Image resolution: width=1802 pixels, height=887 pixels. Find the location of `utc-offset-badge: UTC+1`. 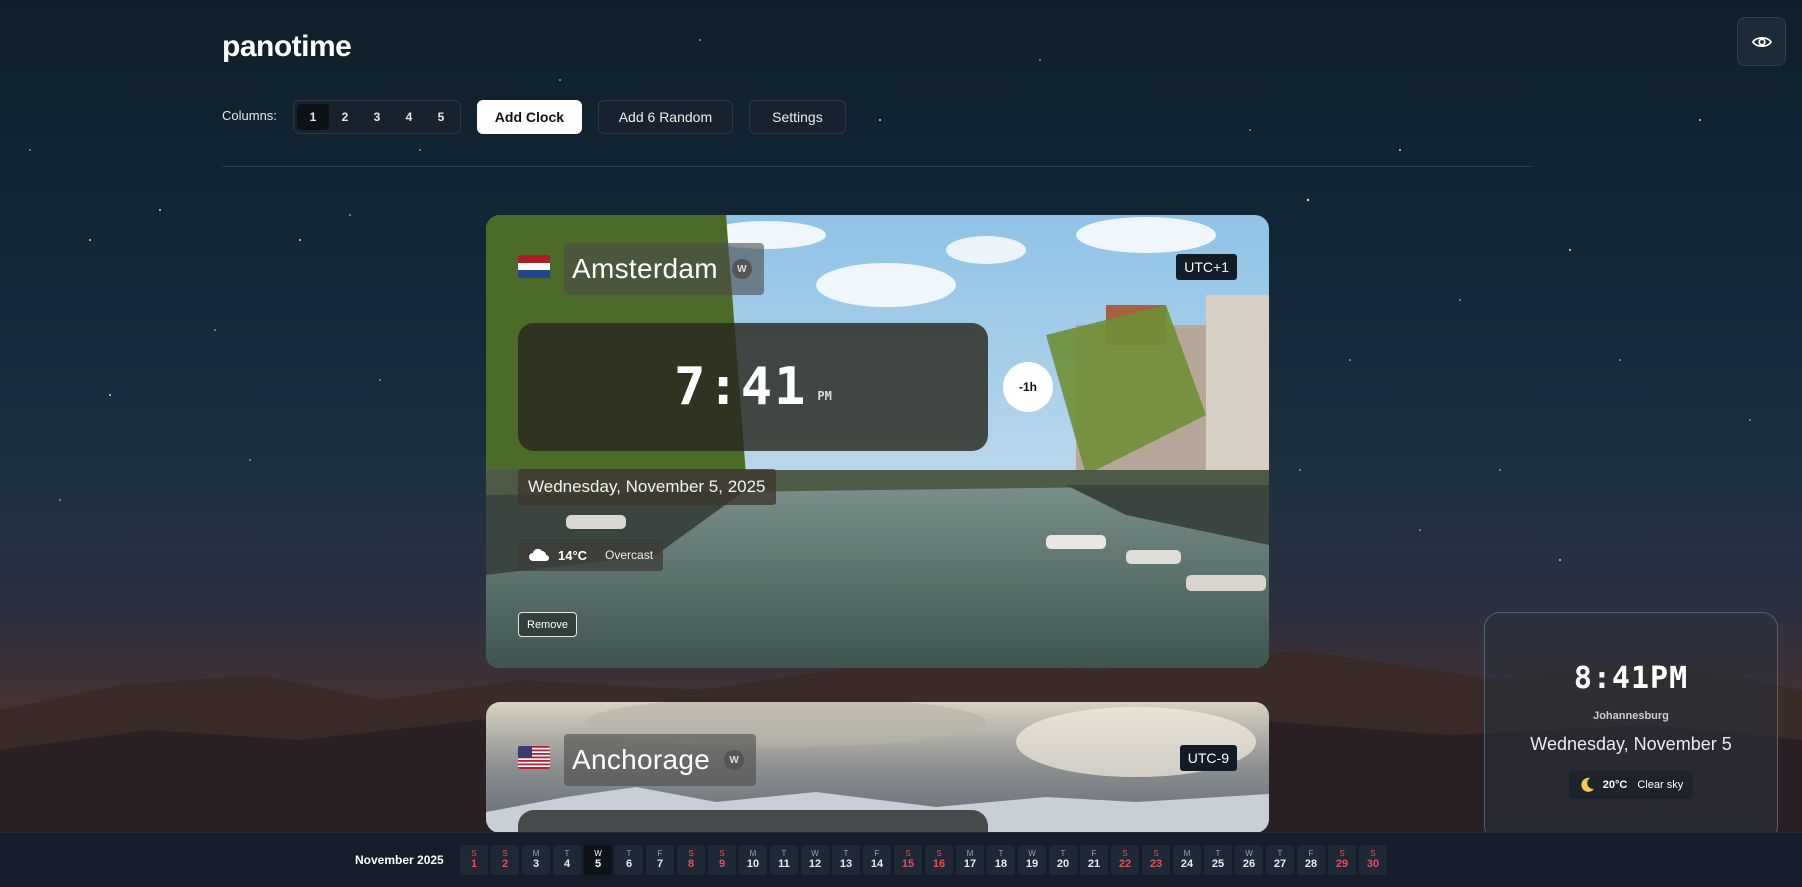

utc-offset-badge: UTC+1 is located at coordinates (1206, 267).